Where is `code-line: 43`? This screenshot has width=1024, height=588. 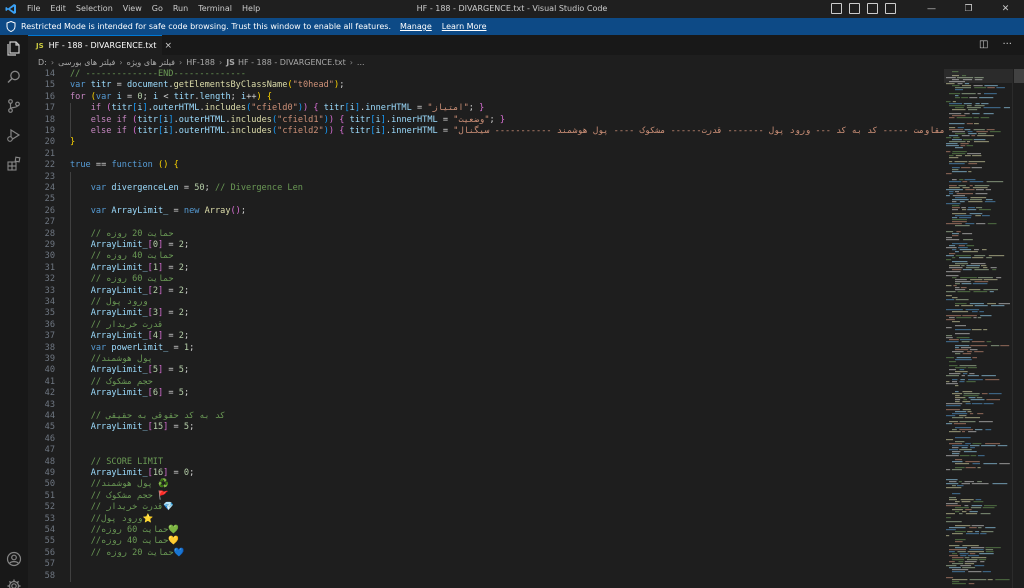
code-line: 43 is located at coordinates (486, 405).